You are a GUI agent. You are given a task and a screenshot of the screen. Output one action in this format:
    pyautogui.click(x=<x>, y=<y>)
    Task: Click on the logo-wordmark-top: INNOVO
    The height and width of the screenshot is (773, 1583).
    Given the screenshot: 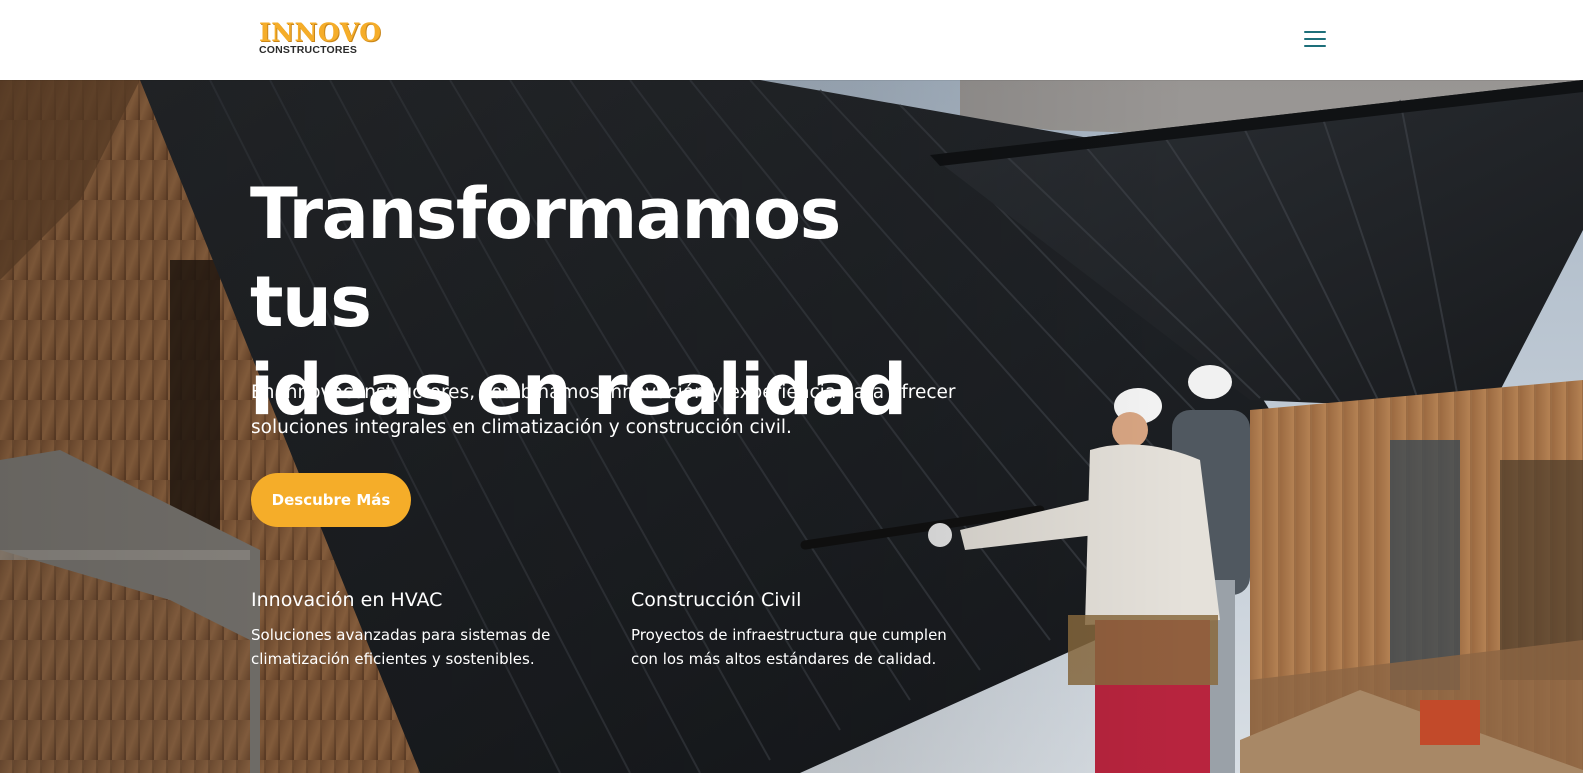 What is the action you would take?
    pyautogui.click(x=320, y=32)
    